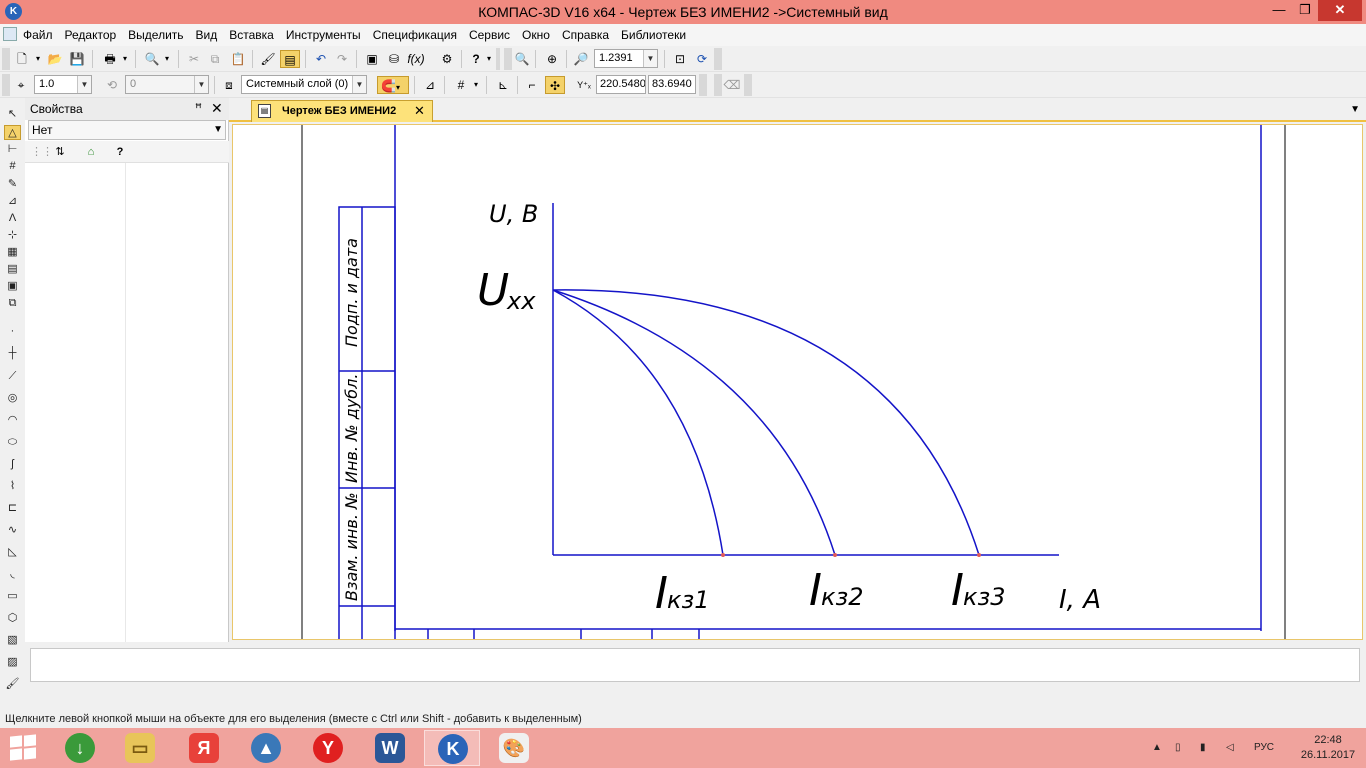 The image size is (1366, 768). What do you see at coordinates (12, 184) in the screenshot?
I see `tool-edit-icon: ✎` at bounding box center [12, 184].